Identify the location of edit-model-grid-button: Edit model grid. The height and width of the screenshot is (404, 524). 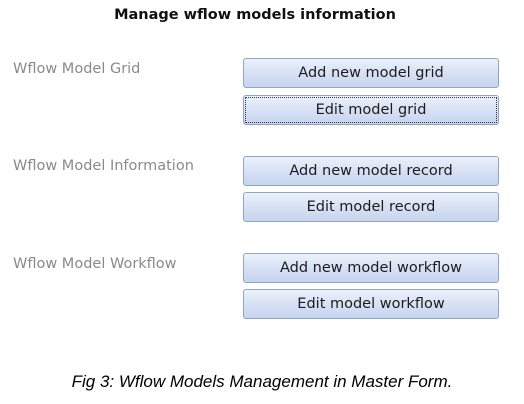
(371, 110).